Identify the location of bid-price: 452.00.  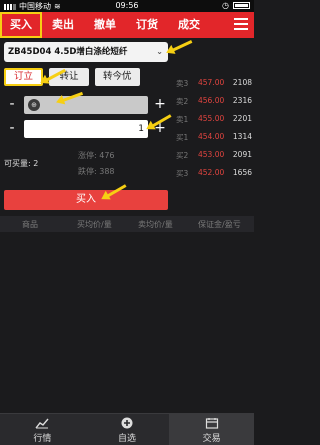
(211, 172).